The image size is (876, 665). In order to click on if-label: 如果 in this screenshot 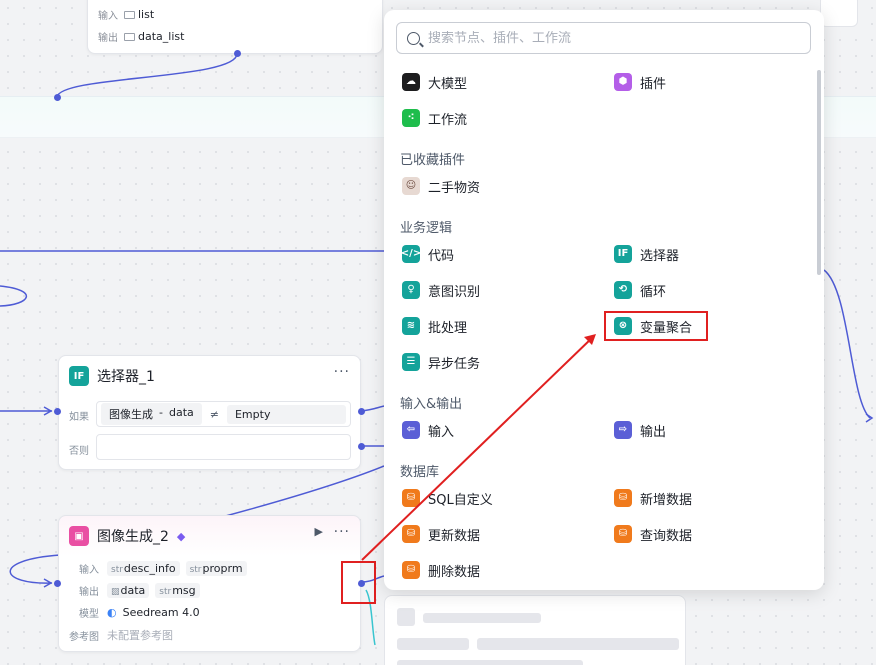, I will do `click(79, 417)`.